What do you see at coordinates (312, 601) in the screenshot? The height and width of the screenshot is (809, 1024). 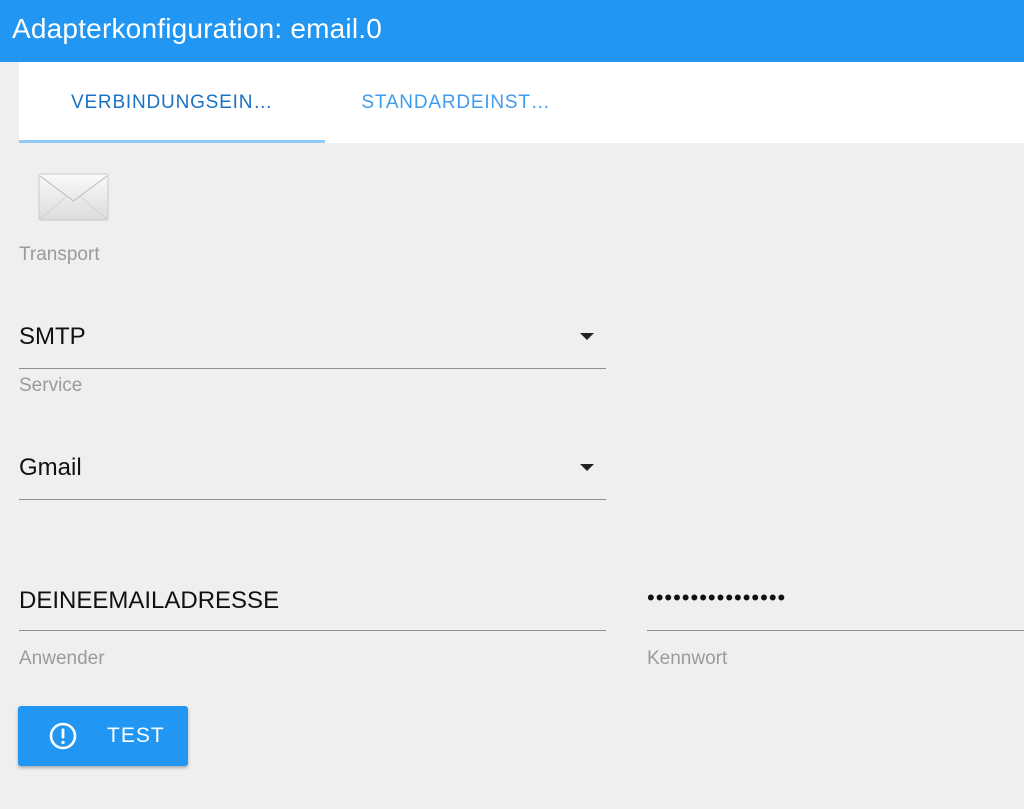 I see `user-field: DEINEEMAILADRESSE` at bounding box center [312, 601].